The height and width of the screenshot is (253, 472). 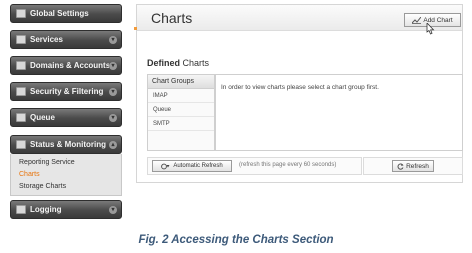 I want to click on mouse-cursor-icon, so click(x=430, y=29).